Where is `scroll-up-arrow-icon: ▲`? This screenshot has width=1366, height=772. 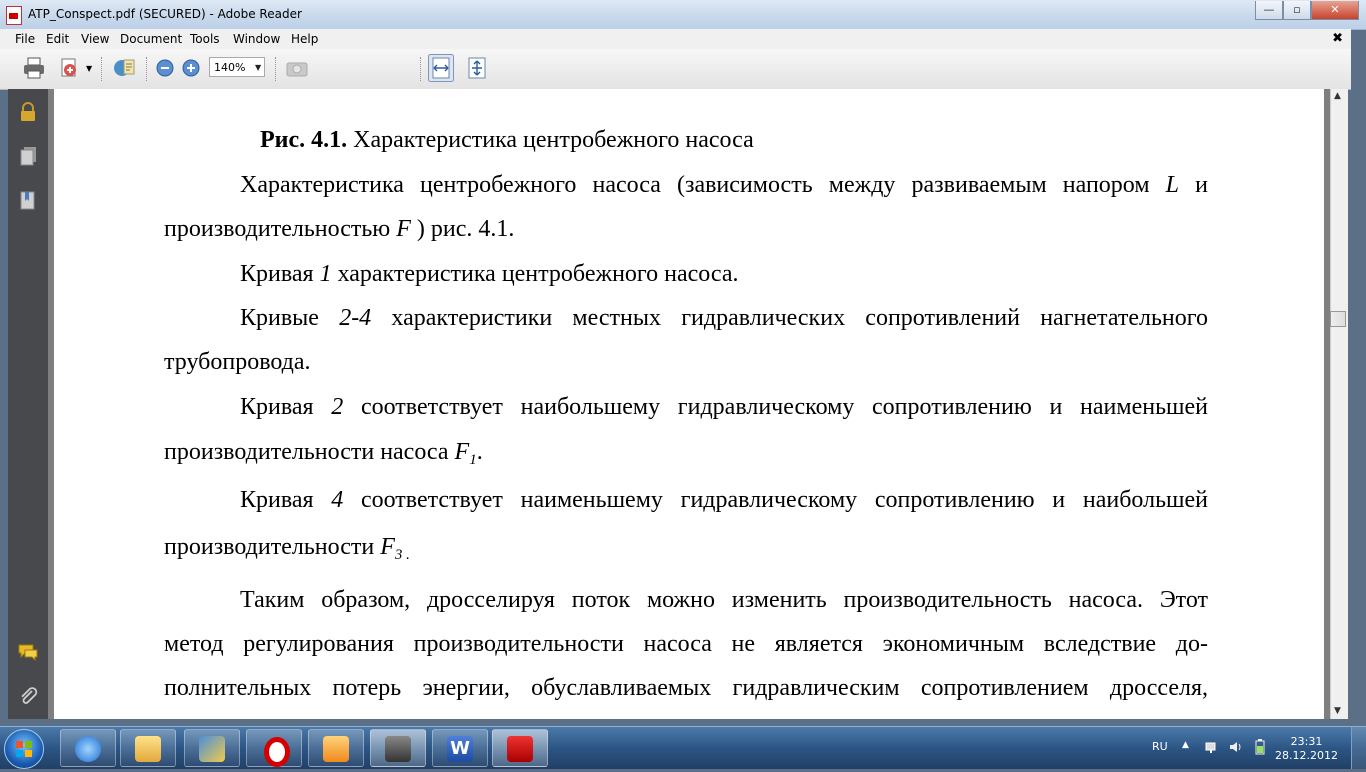
scroll-up-arrow-icon: ▲ is located at coordinates (1337, 96).